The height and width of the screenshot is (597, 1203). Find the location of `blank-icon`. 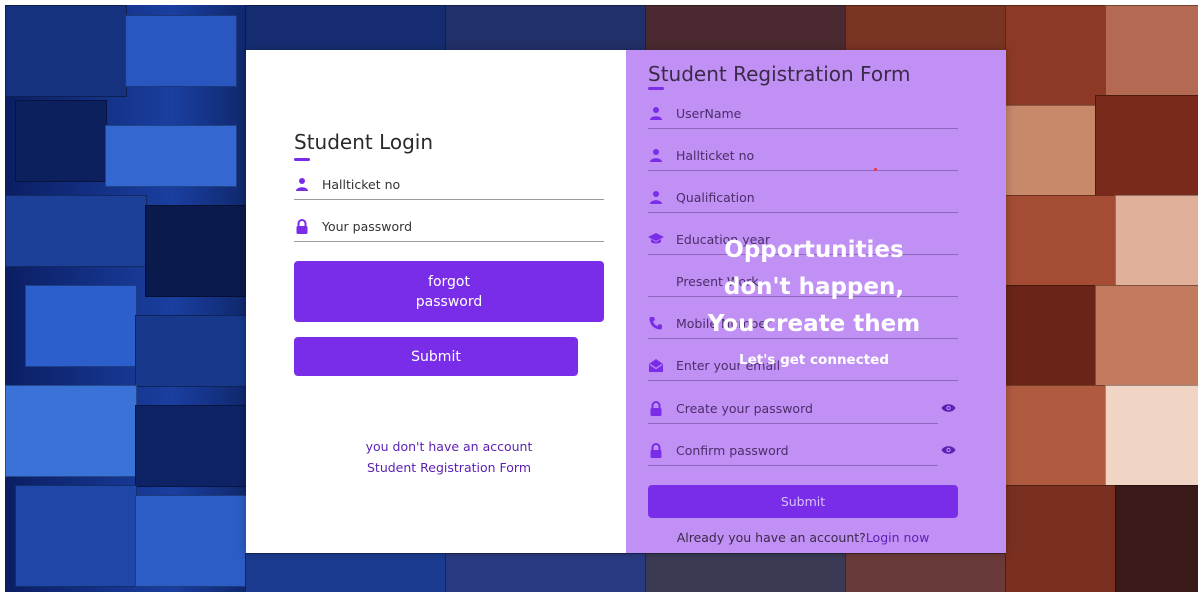

blank-icon is located at coordinates (656, 281).